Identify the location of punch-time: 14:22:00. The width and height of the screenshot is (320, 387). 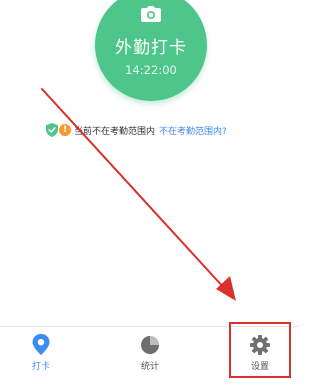
(151, 70).